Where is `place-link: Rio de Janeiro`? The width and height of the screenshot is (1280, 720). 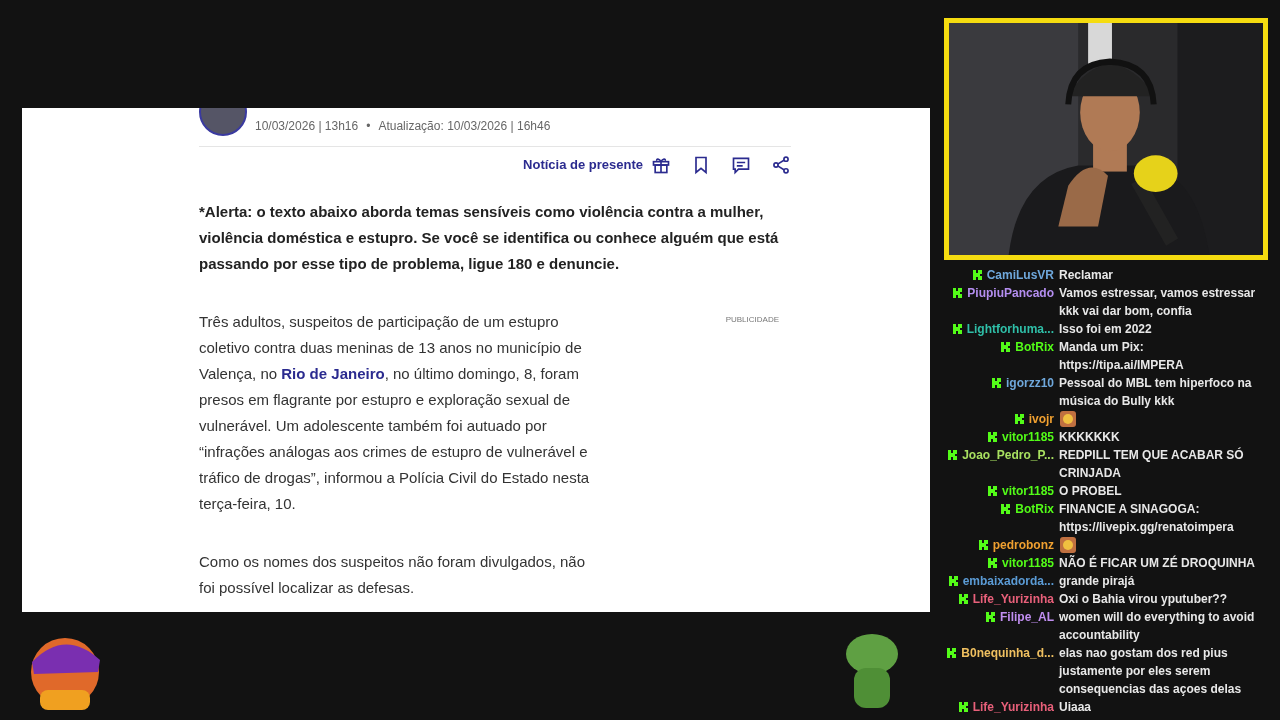
place-link: Rio de Janeiro is located at coordinates (333, 373).